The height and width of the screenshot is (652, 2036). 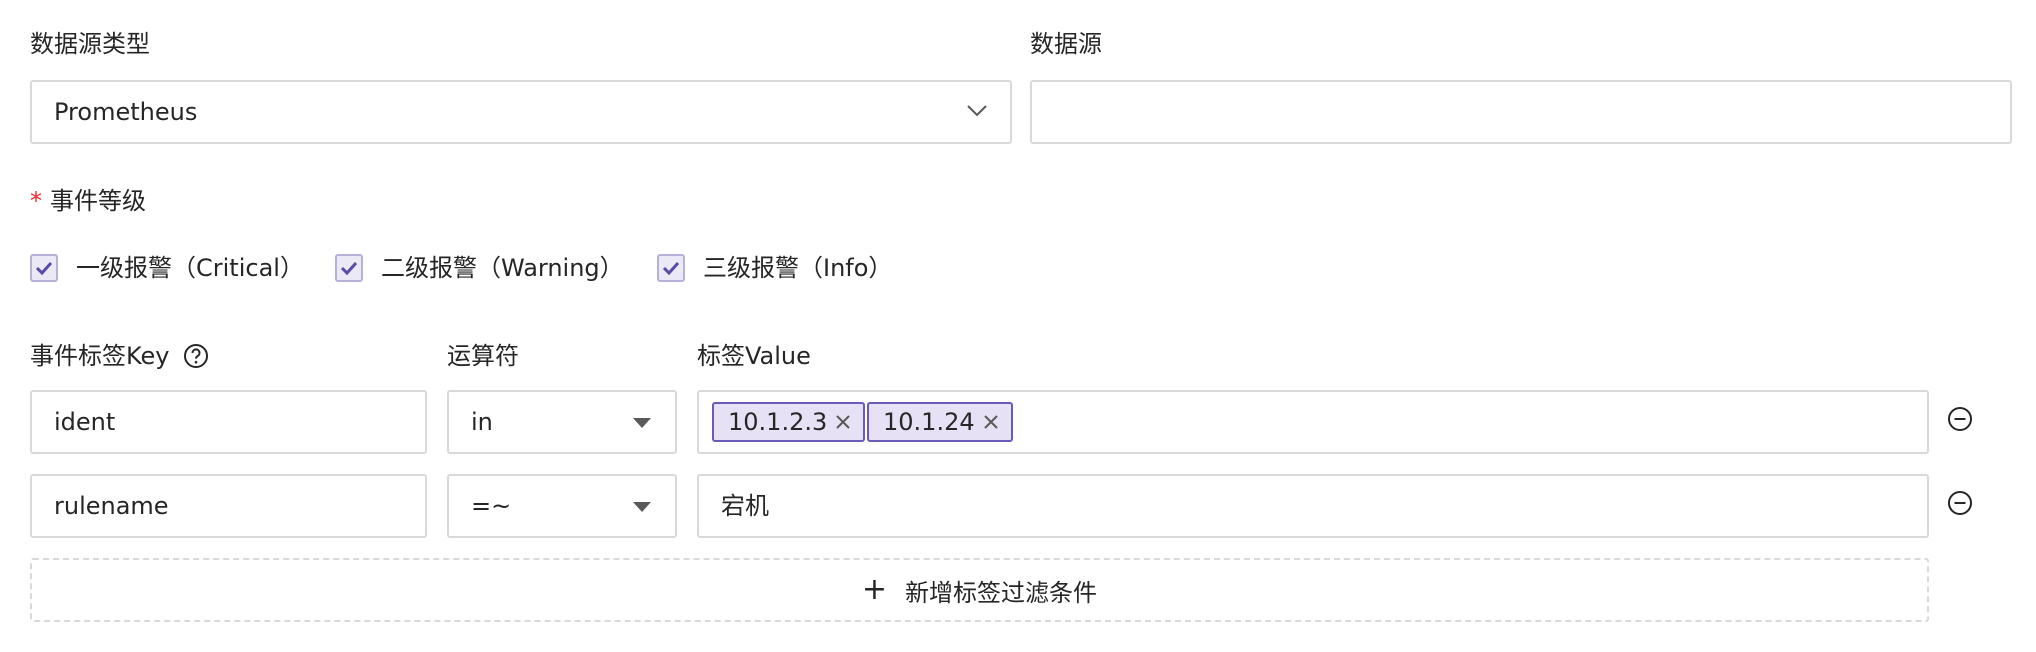 What do you see at coordinates (1066, 44) in the screenshot?
I see `datasource-label: 数据源` at bounding box center [1066, 44].